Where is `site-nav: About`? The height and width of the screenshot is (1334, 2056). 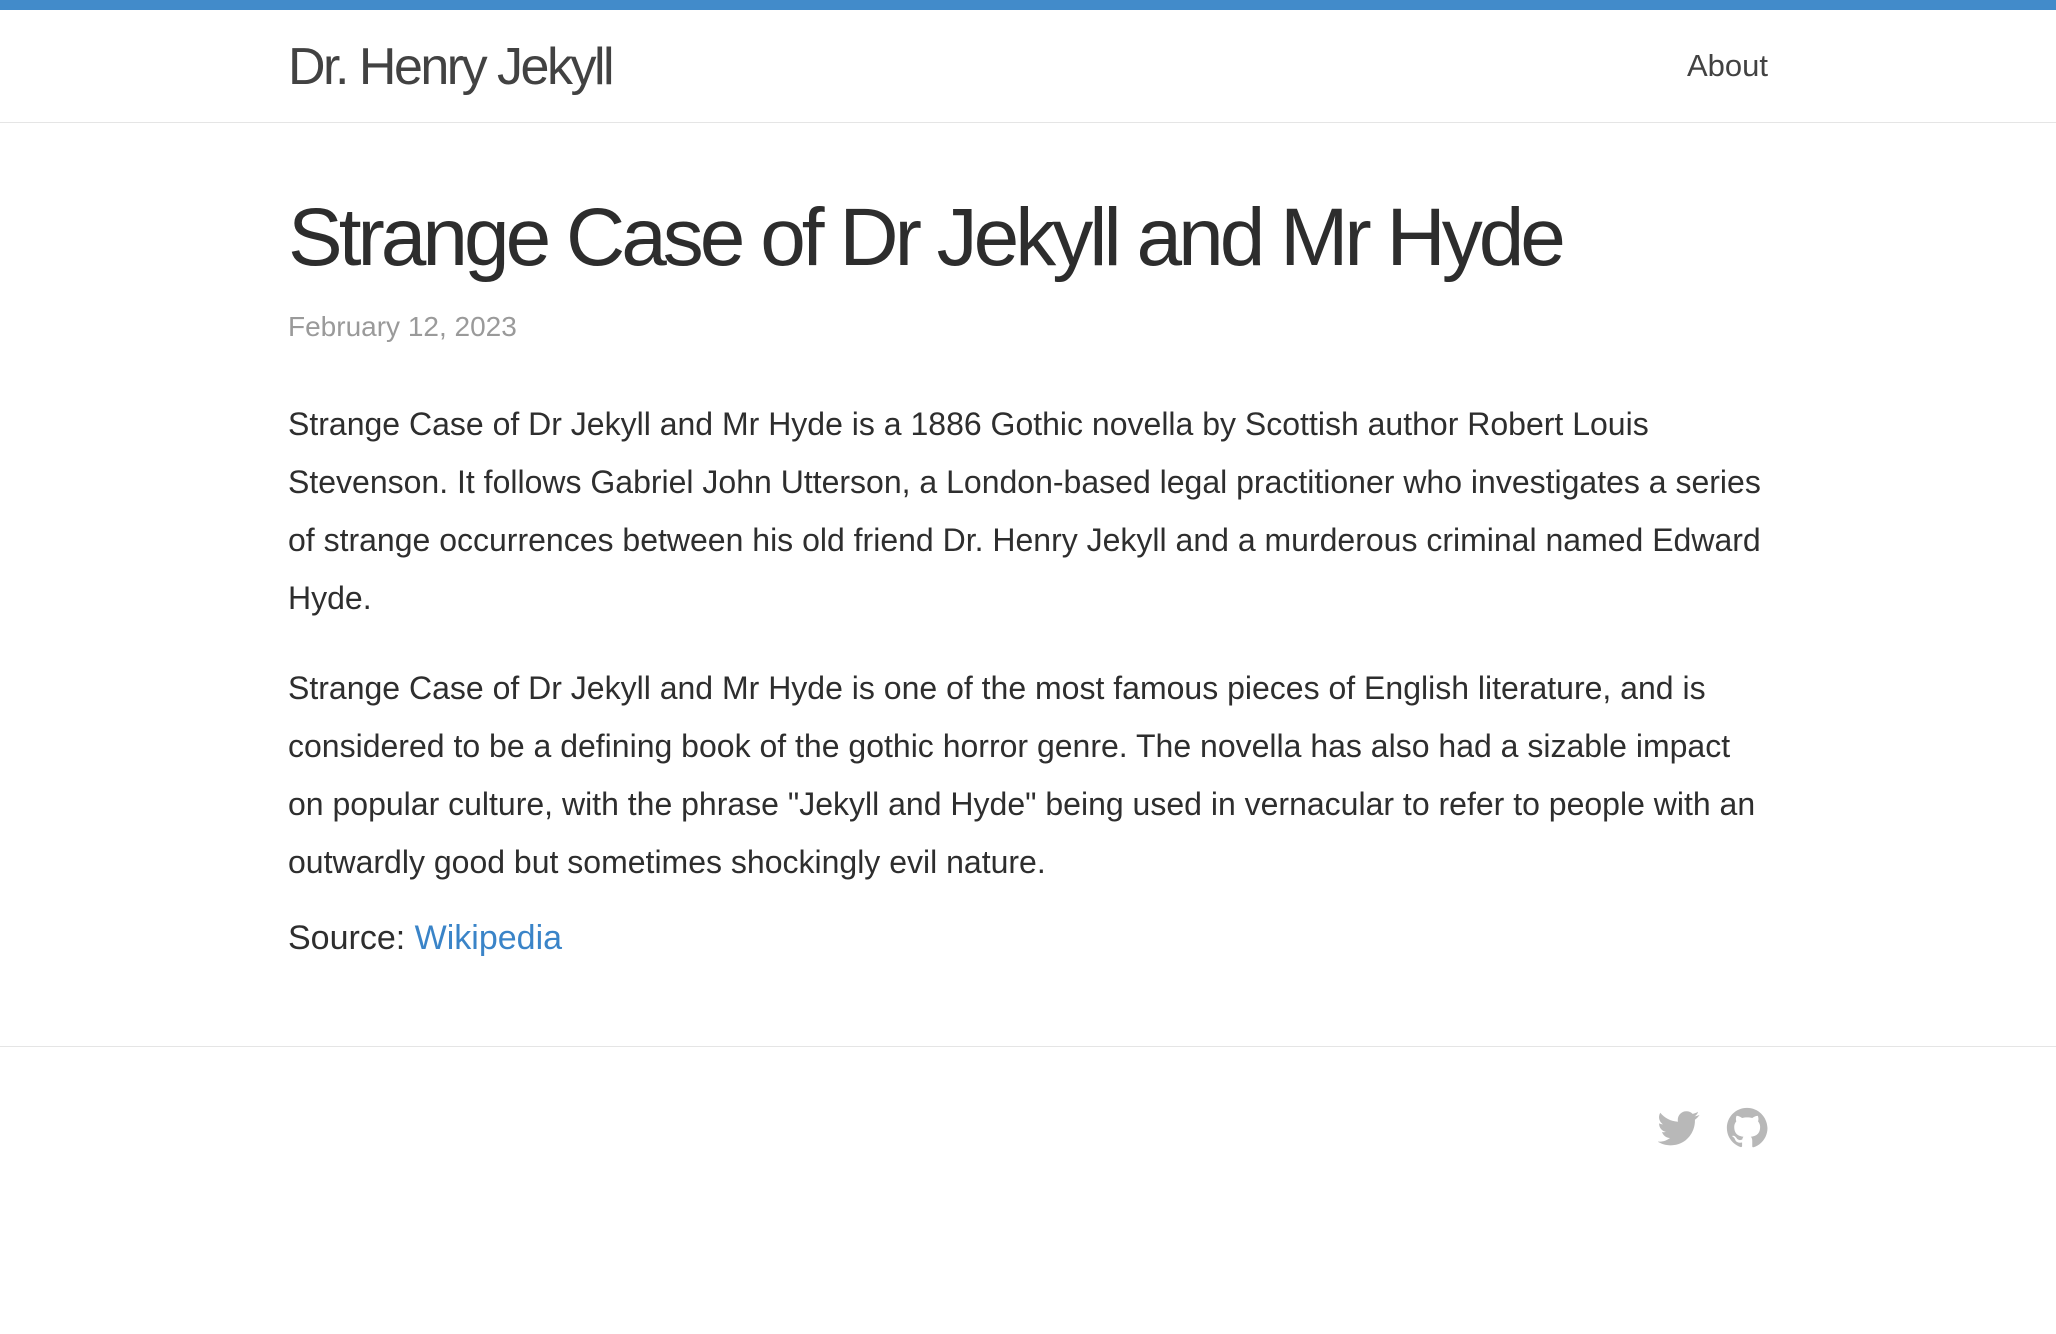
site-nav: About is located at coordinates (1727, 66).